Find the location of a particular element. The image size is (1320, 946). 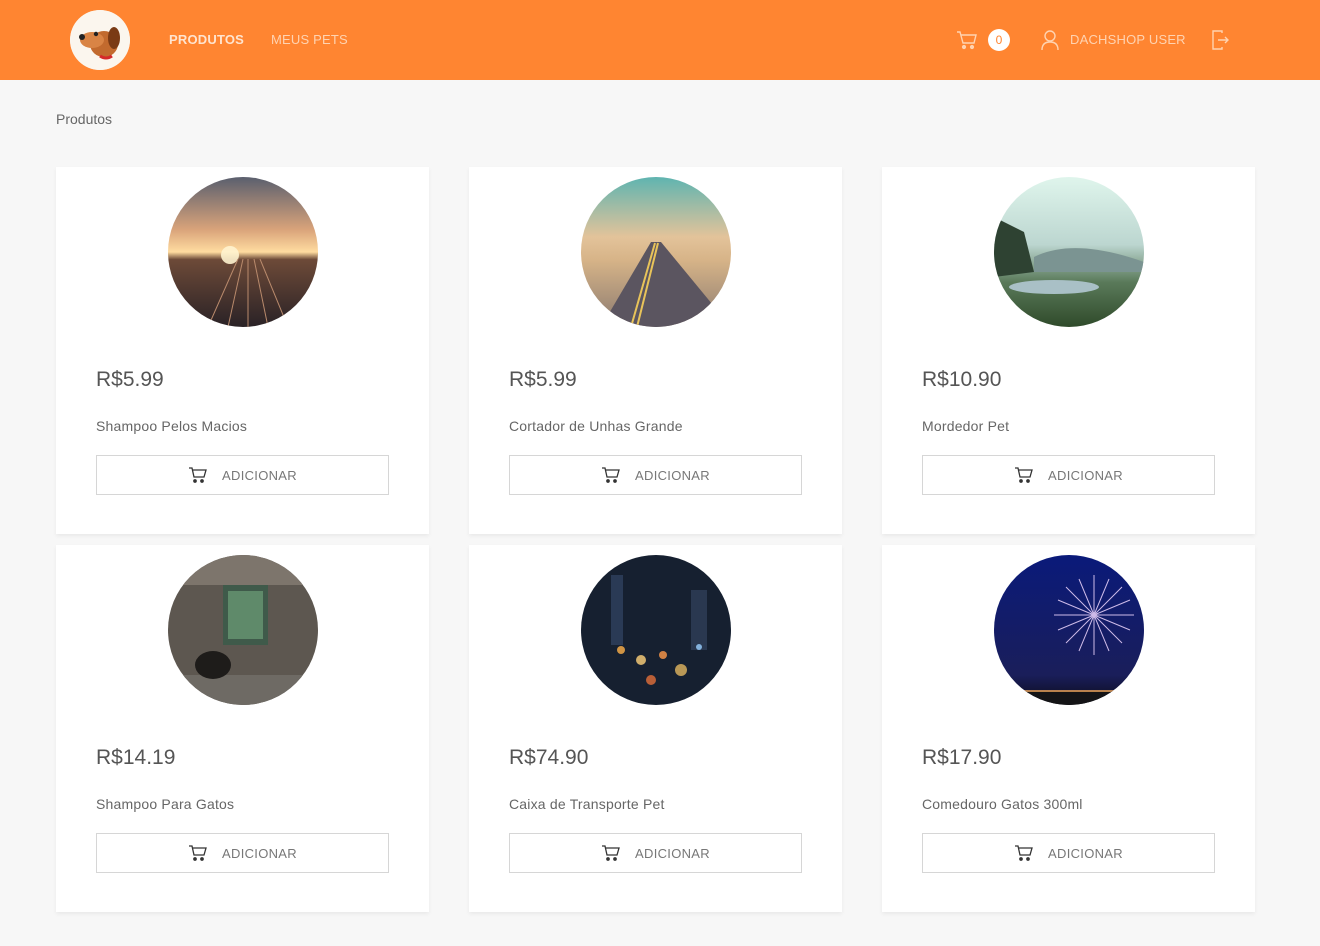

product-card: R$17.90 Comedouro Gatos 300ml ADICIONAR is located at coordinates (1068, 728).